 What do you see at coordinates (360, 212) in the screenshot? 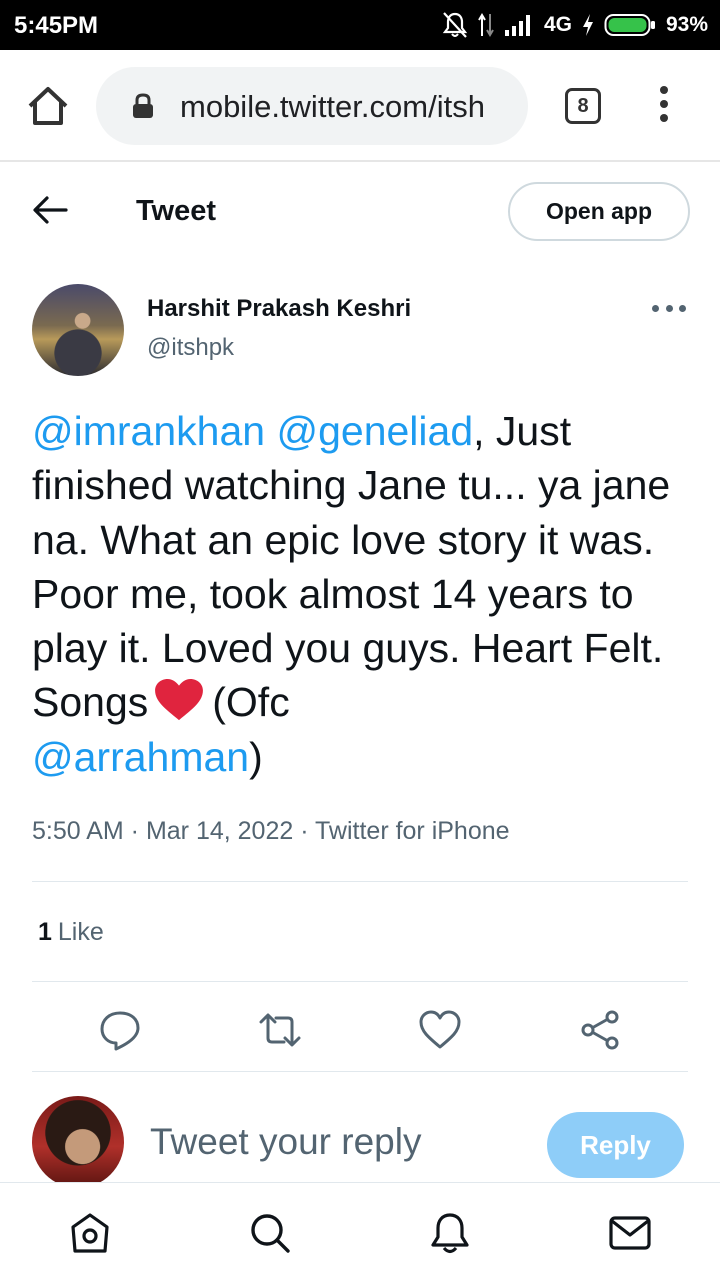
I see `tweet-header: Tweet Open app` at bounding box center [360, 212].